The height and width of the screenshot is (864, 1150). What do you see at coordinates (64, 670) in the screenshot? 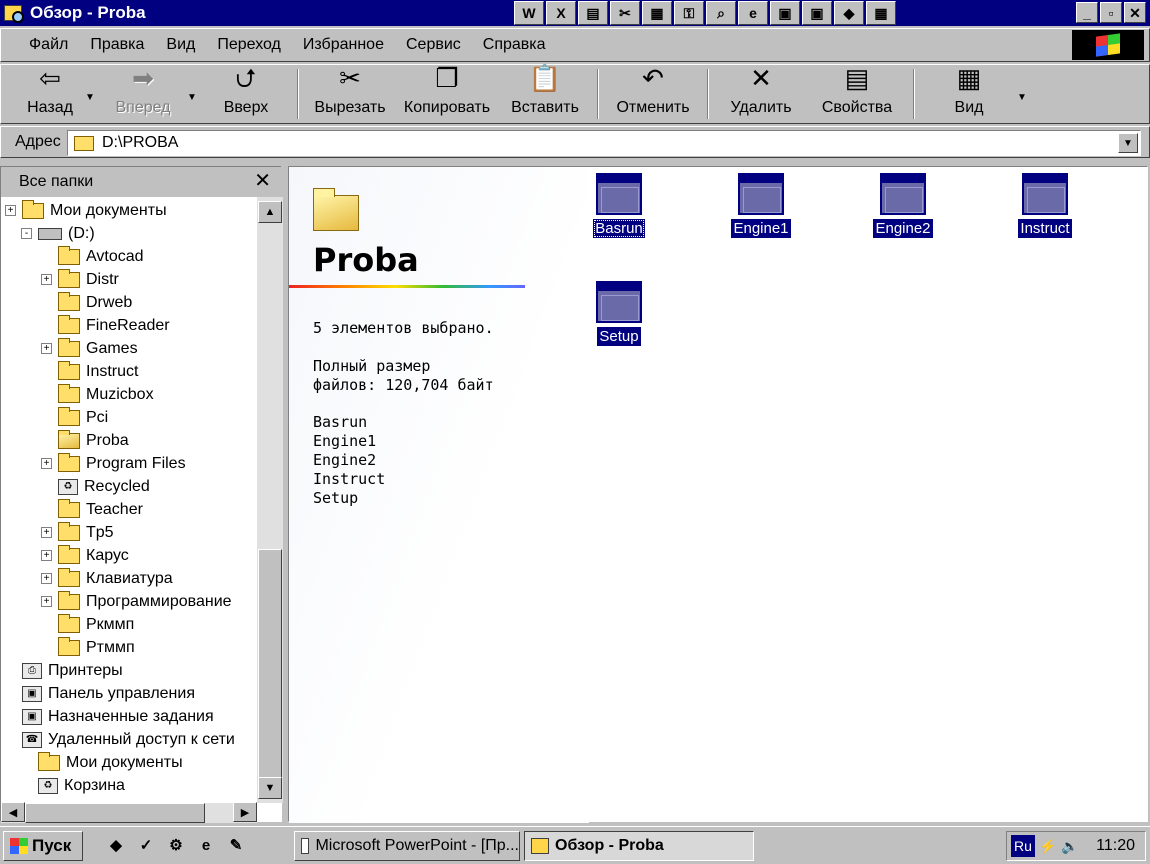
I see `tree-item: ⎙ Принтеры` at bounding box center [64, 670].